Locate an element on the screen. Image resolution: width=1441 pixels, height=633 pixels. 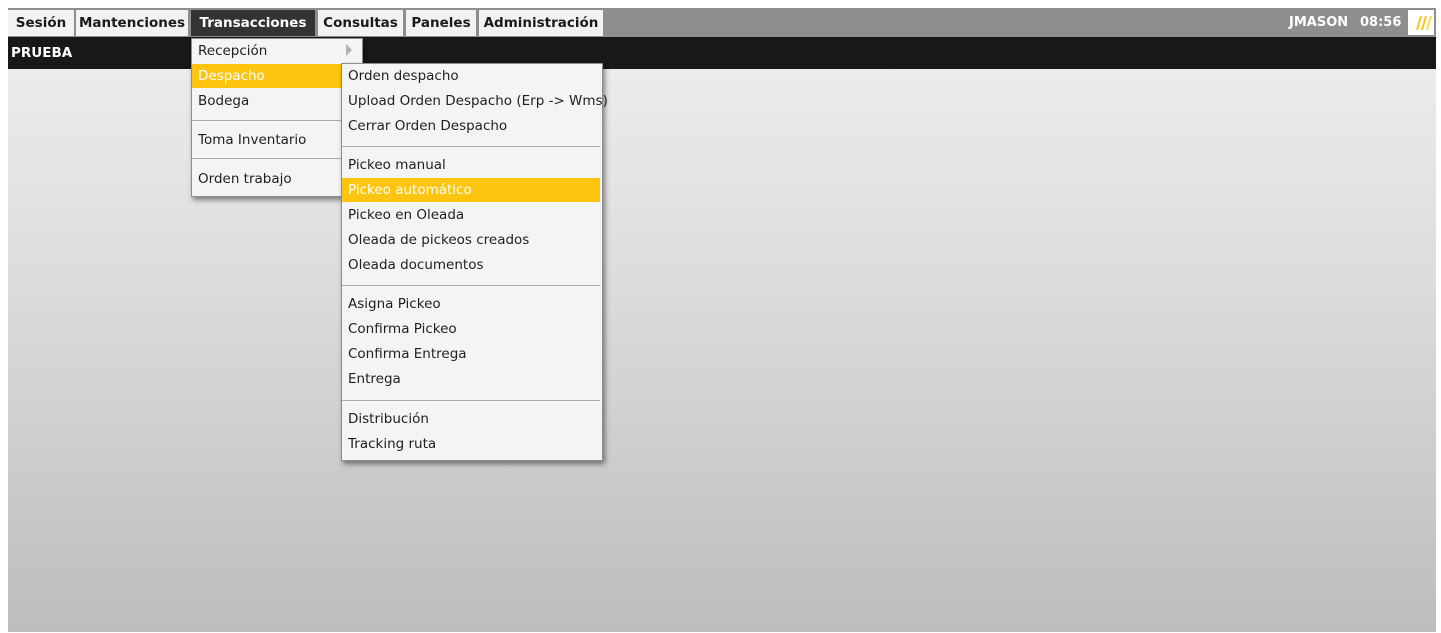
menu-item-toma-inventario: Toma Inventario is located at coordinates (276, 140).